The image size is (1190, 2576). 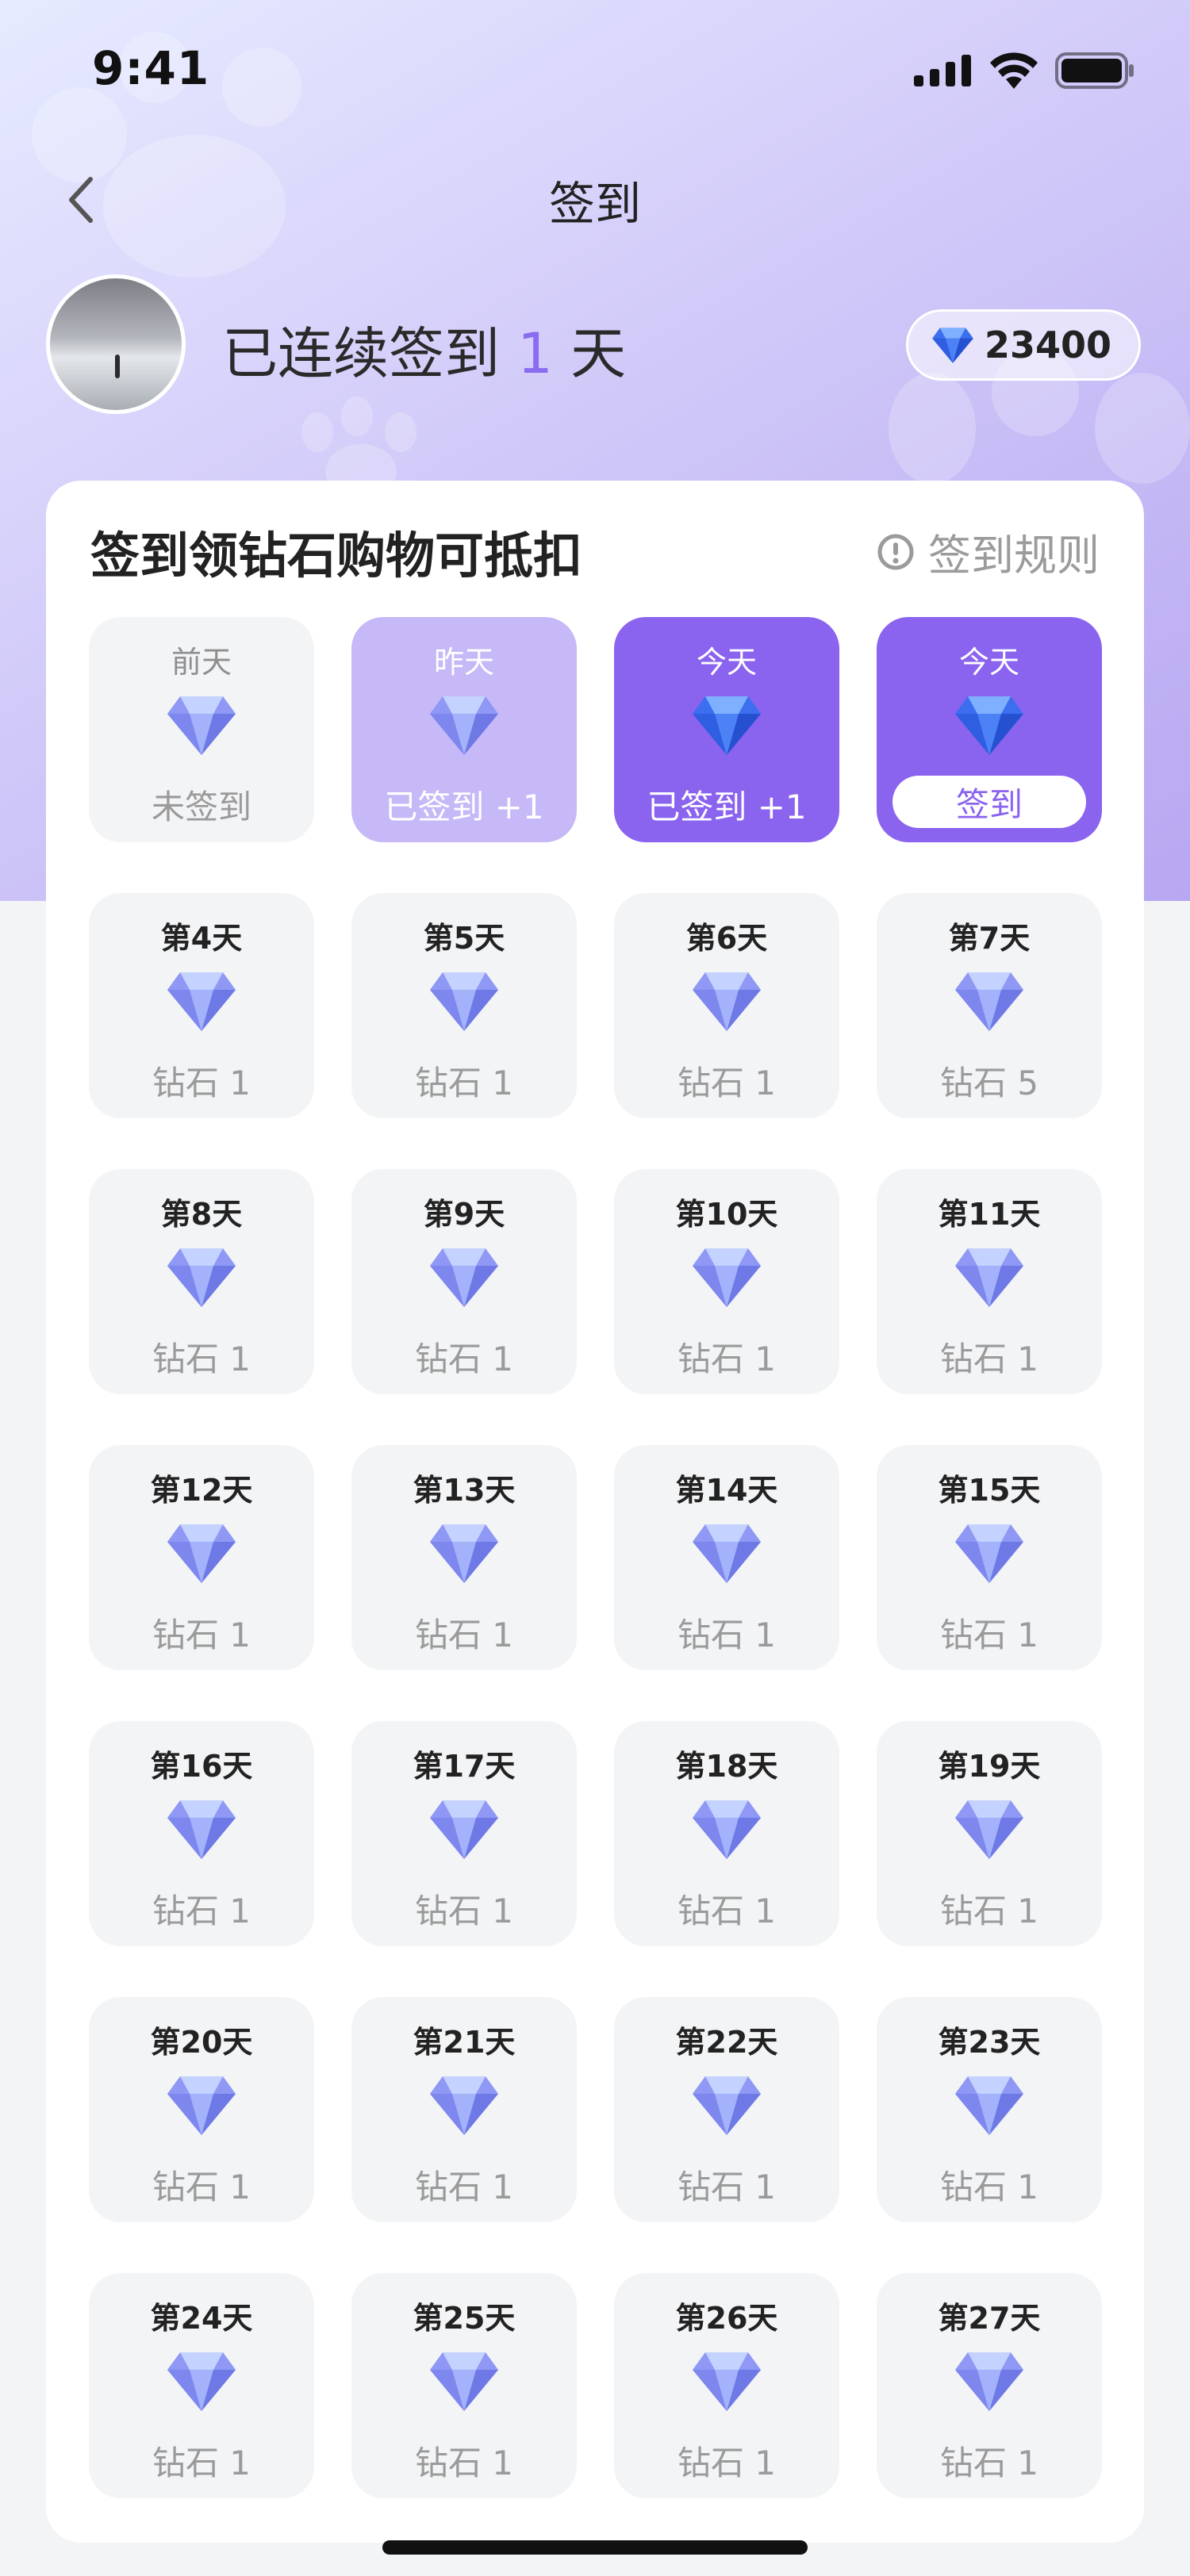 What do you see at coordinates (464, 2043) in the screenshot?
I see `day-label: 第21天` at bounding box center [464, 2043].